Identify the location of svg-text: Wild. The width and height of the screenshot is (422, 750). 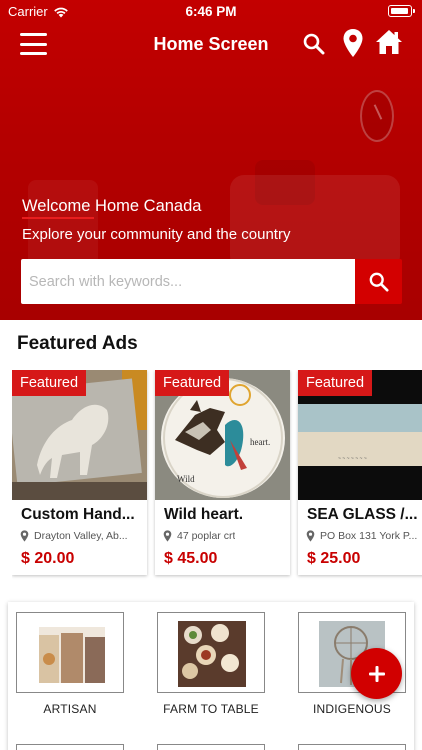
(186, 479).